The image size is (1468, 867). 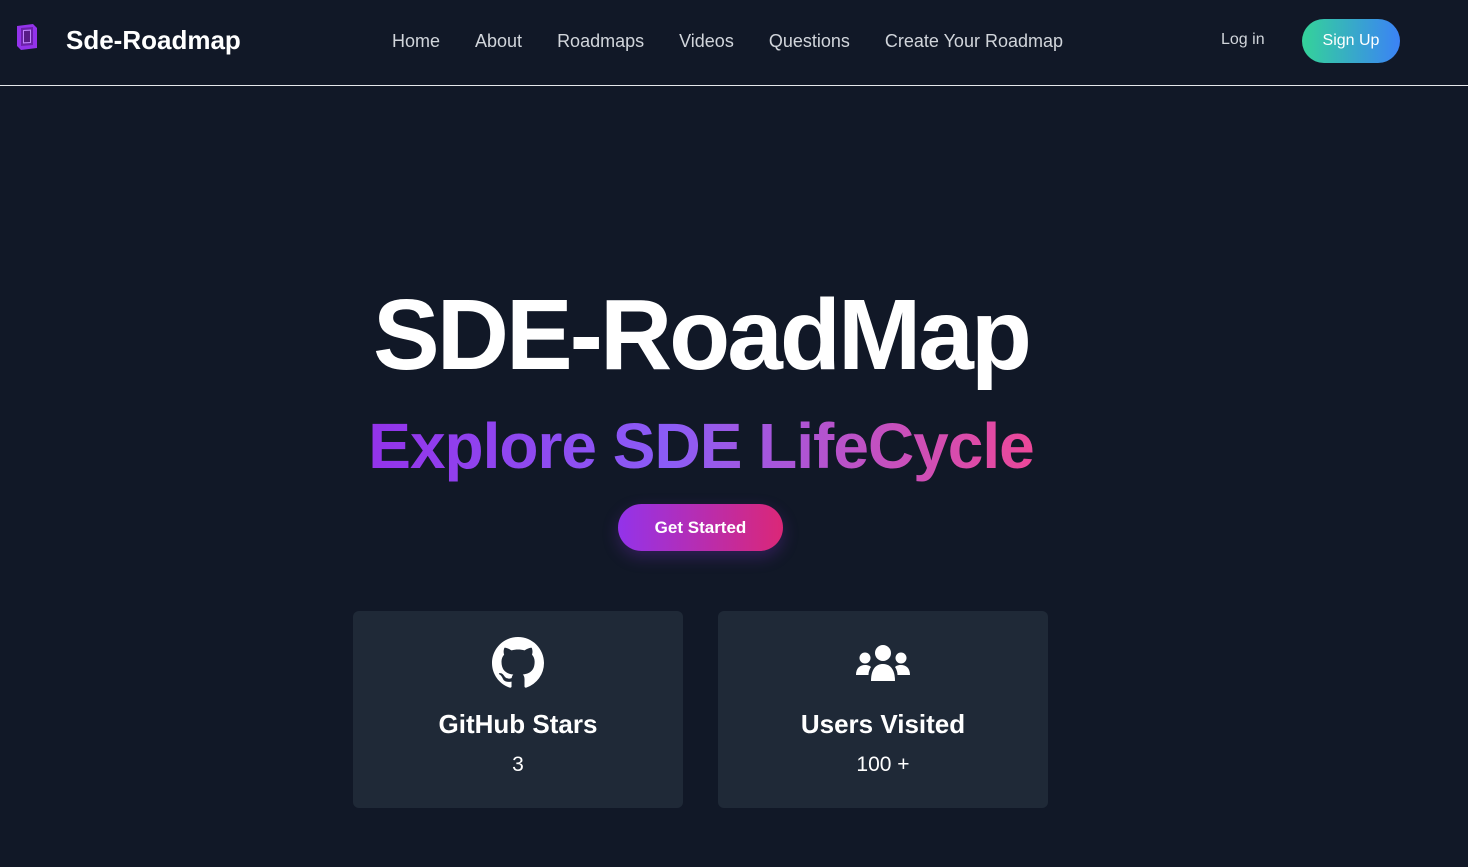 I want to click on card-value: 3, so click(x=518, y=764).